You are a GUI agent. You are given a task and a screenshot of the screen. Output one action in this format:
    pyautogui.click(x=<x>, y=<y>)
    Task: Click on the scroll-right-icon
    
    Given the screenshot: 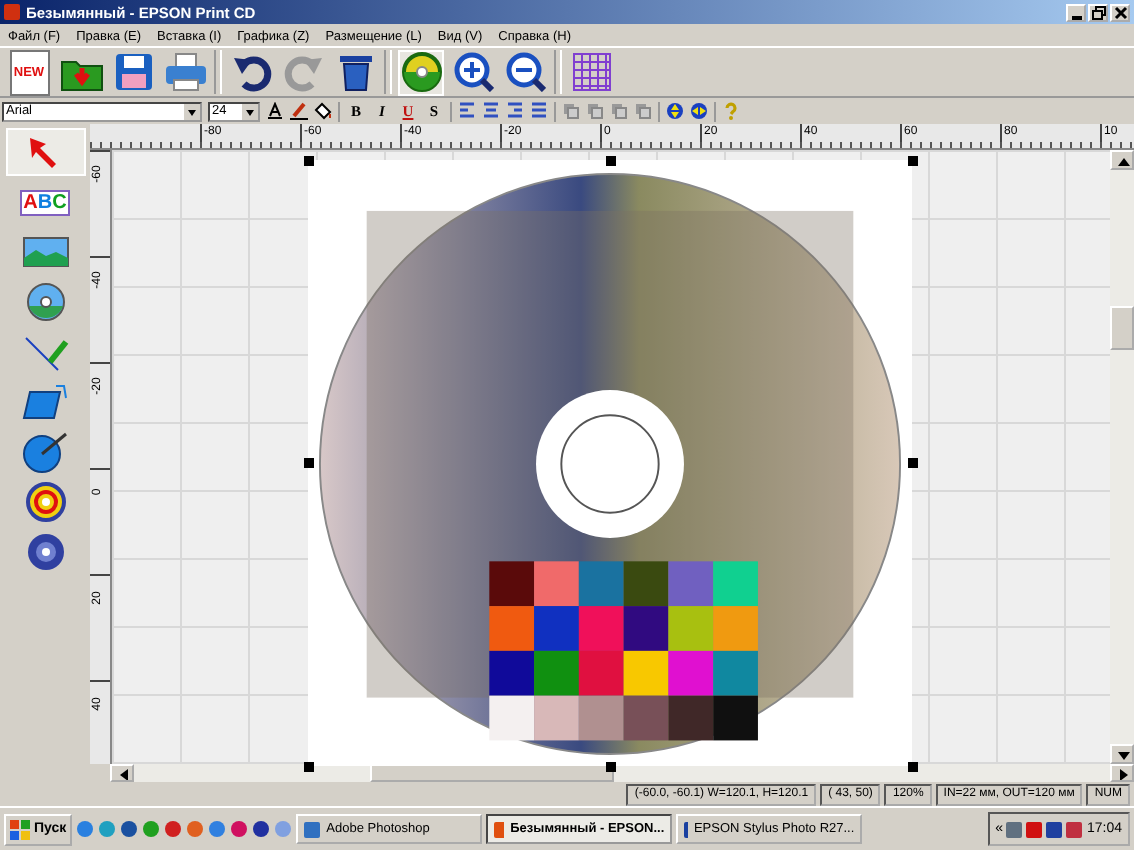 What is the action you would take?
    pyautogui.click(x=1122, y=773)
    